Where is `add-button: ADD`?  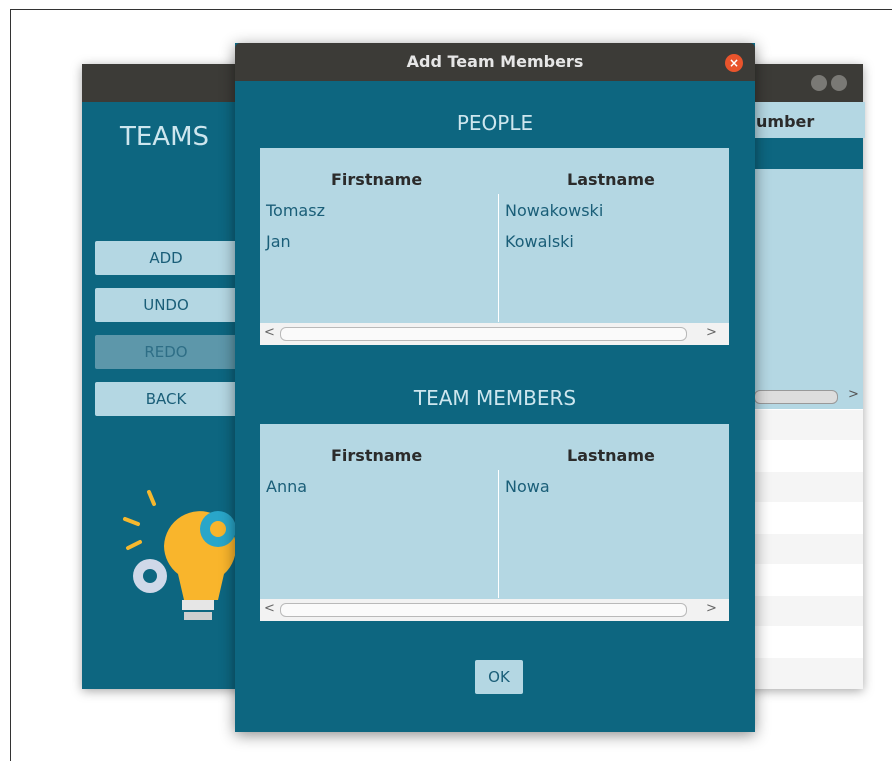 add-button: ADD is located at coordinates (166, 258).